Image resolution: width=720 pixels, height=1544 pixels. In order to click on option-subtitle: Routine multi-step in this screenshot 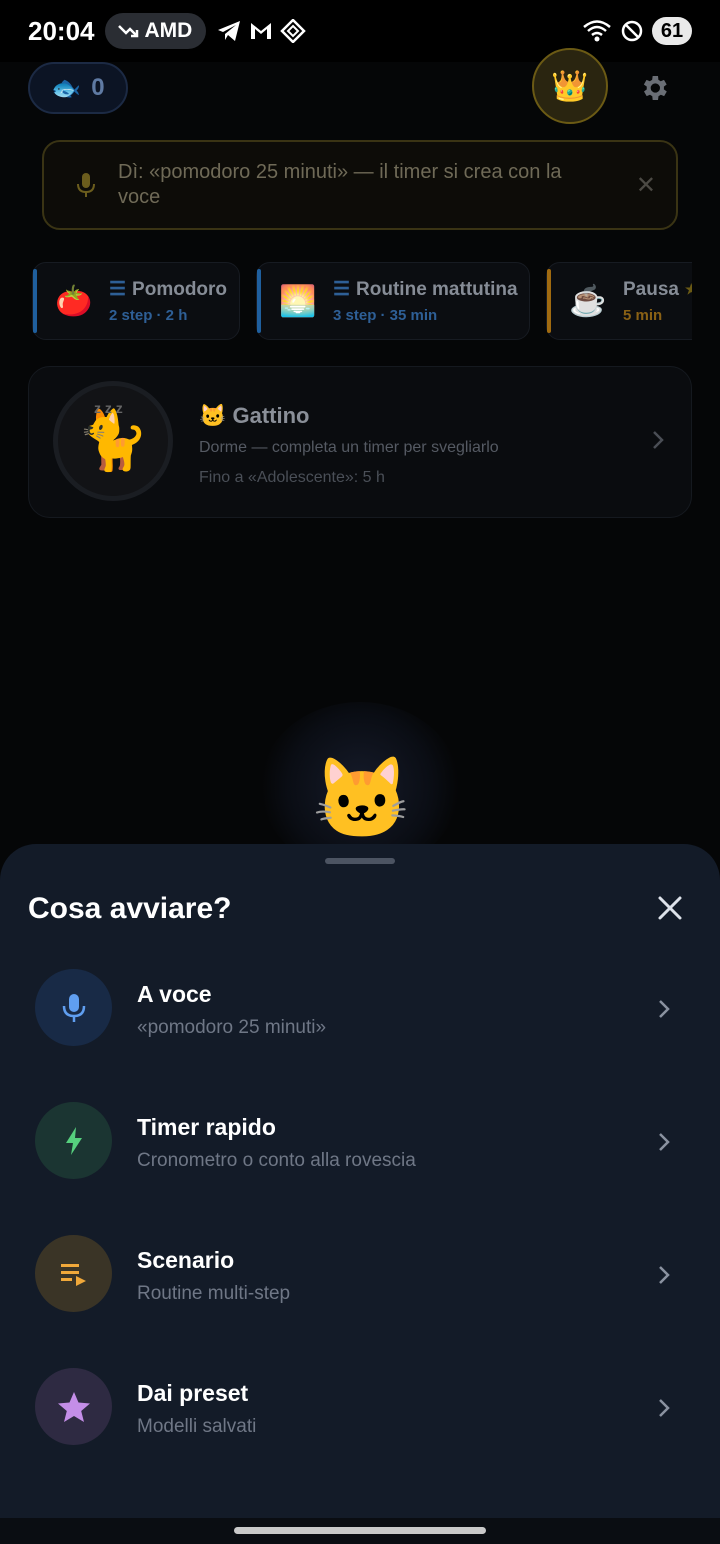, I will do `click(214, 1293)`.